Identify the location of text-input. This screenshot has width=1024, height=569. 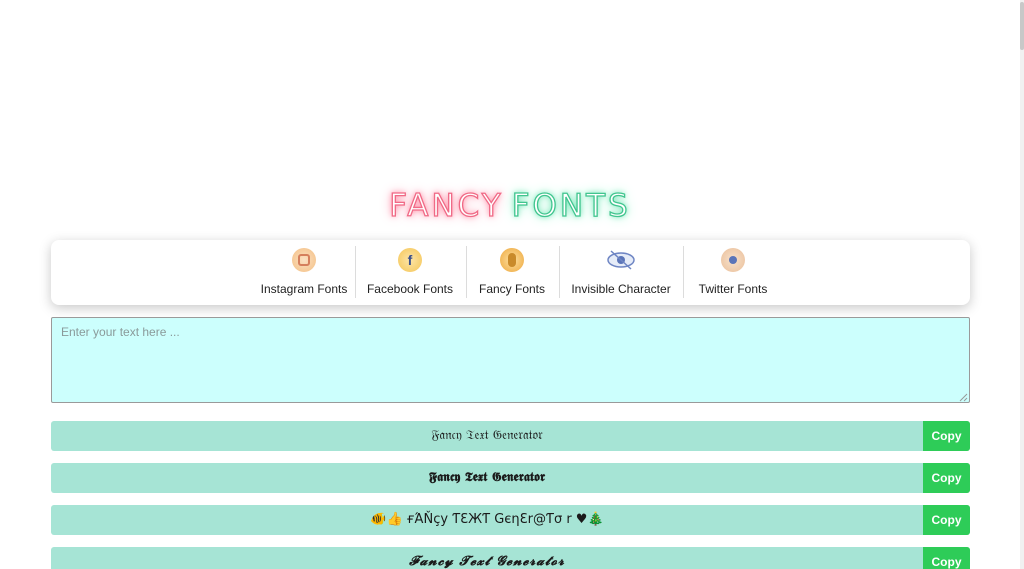
(510, 360).